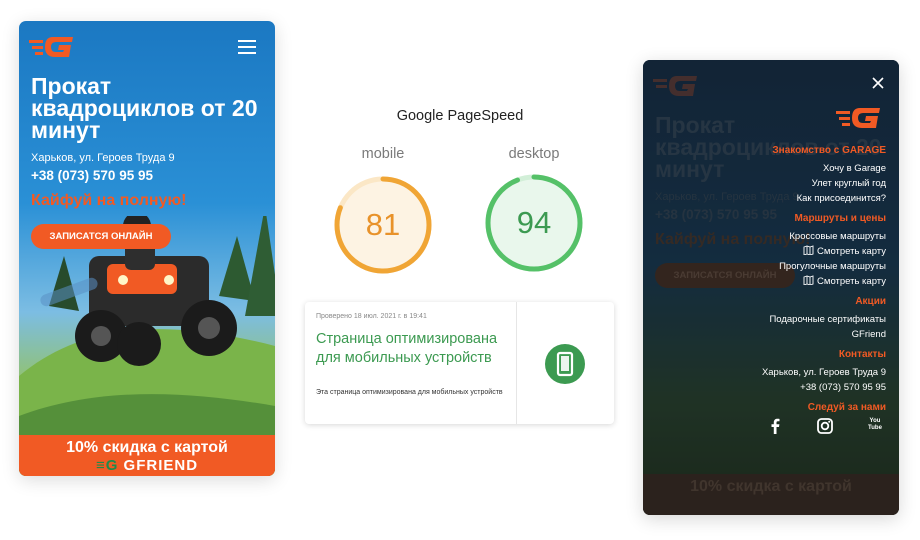  I want to click on menu-section-promotions: Акции, so click(776, 301).